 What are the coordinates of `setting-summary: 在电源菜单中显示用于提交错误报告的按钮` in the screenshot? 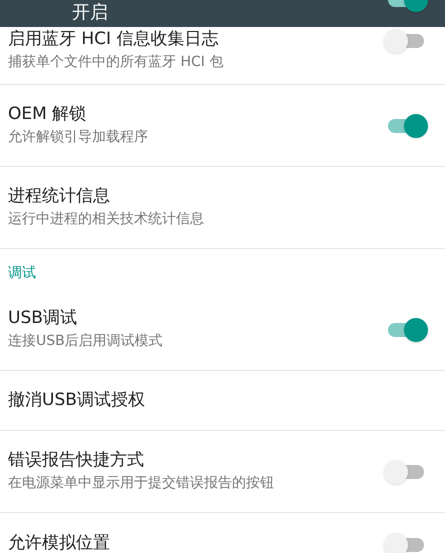 It's located at (141, 483).